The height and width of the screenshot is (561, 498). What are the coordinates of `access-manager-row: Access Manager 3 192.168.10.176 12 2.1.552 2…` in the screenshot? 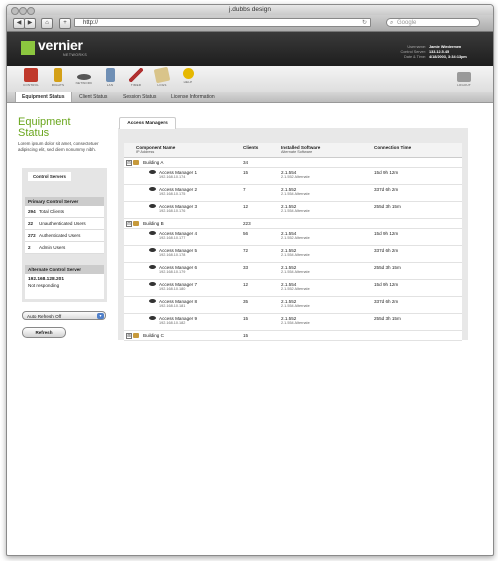 It's located at (293, 210).